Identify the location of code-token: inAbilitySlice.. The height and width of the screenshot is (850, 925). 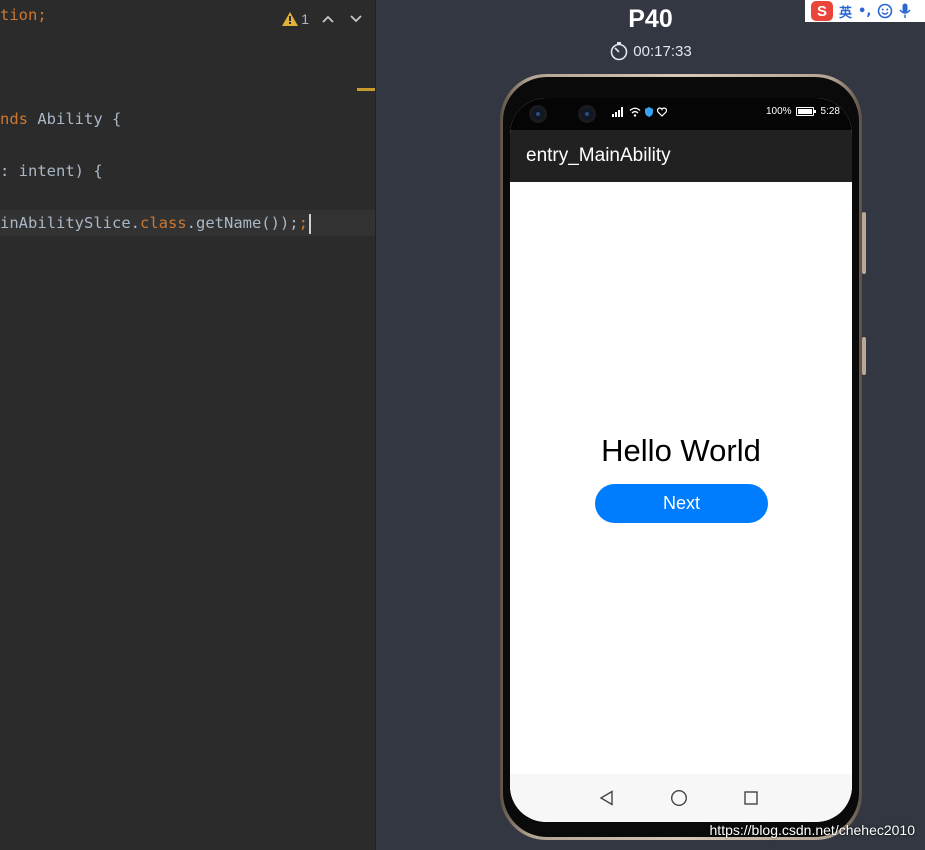
(70, 223).